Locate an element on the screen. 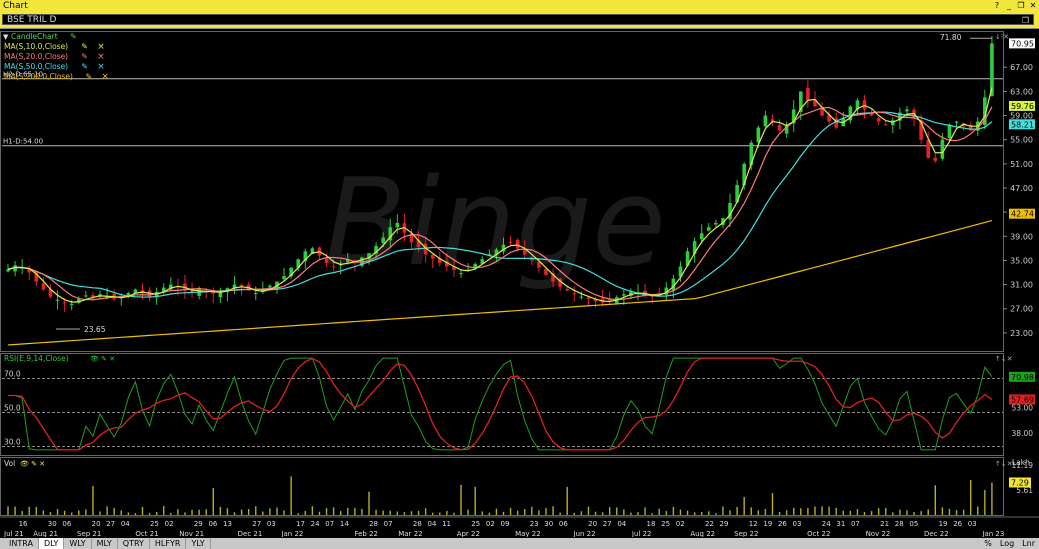 Image resolution: width=1039 pixels, height=549 pixels. price-tick-label: 55.00 is located at coordinates (1021, 140).